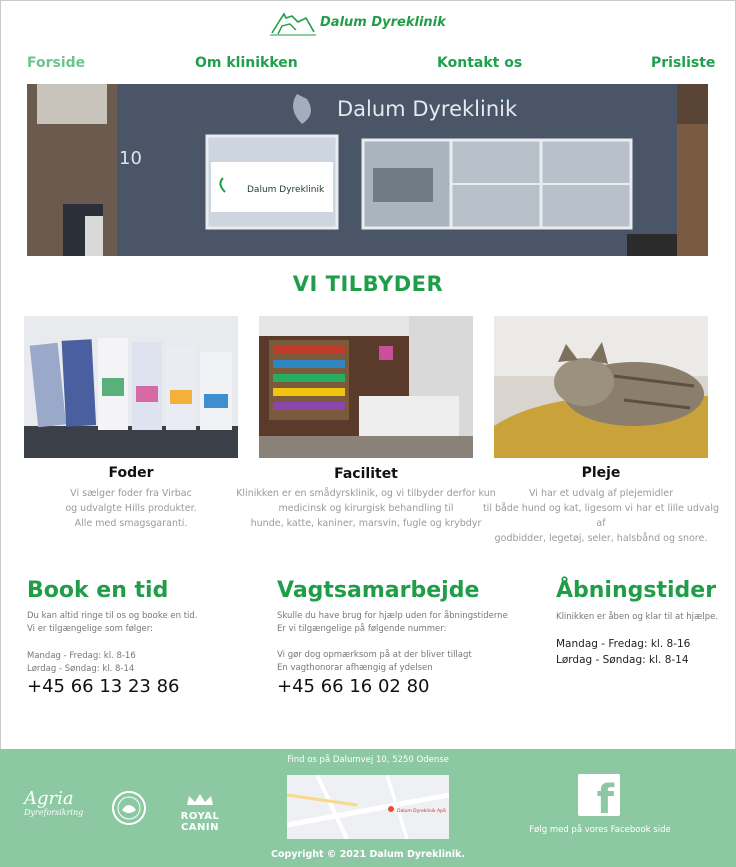 The height and width of the screenshot is (867, 736). I want to click on nav-prisliste: Prisliste, so click(683, 63).